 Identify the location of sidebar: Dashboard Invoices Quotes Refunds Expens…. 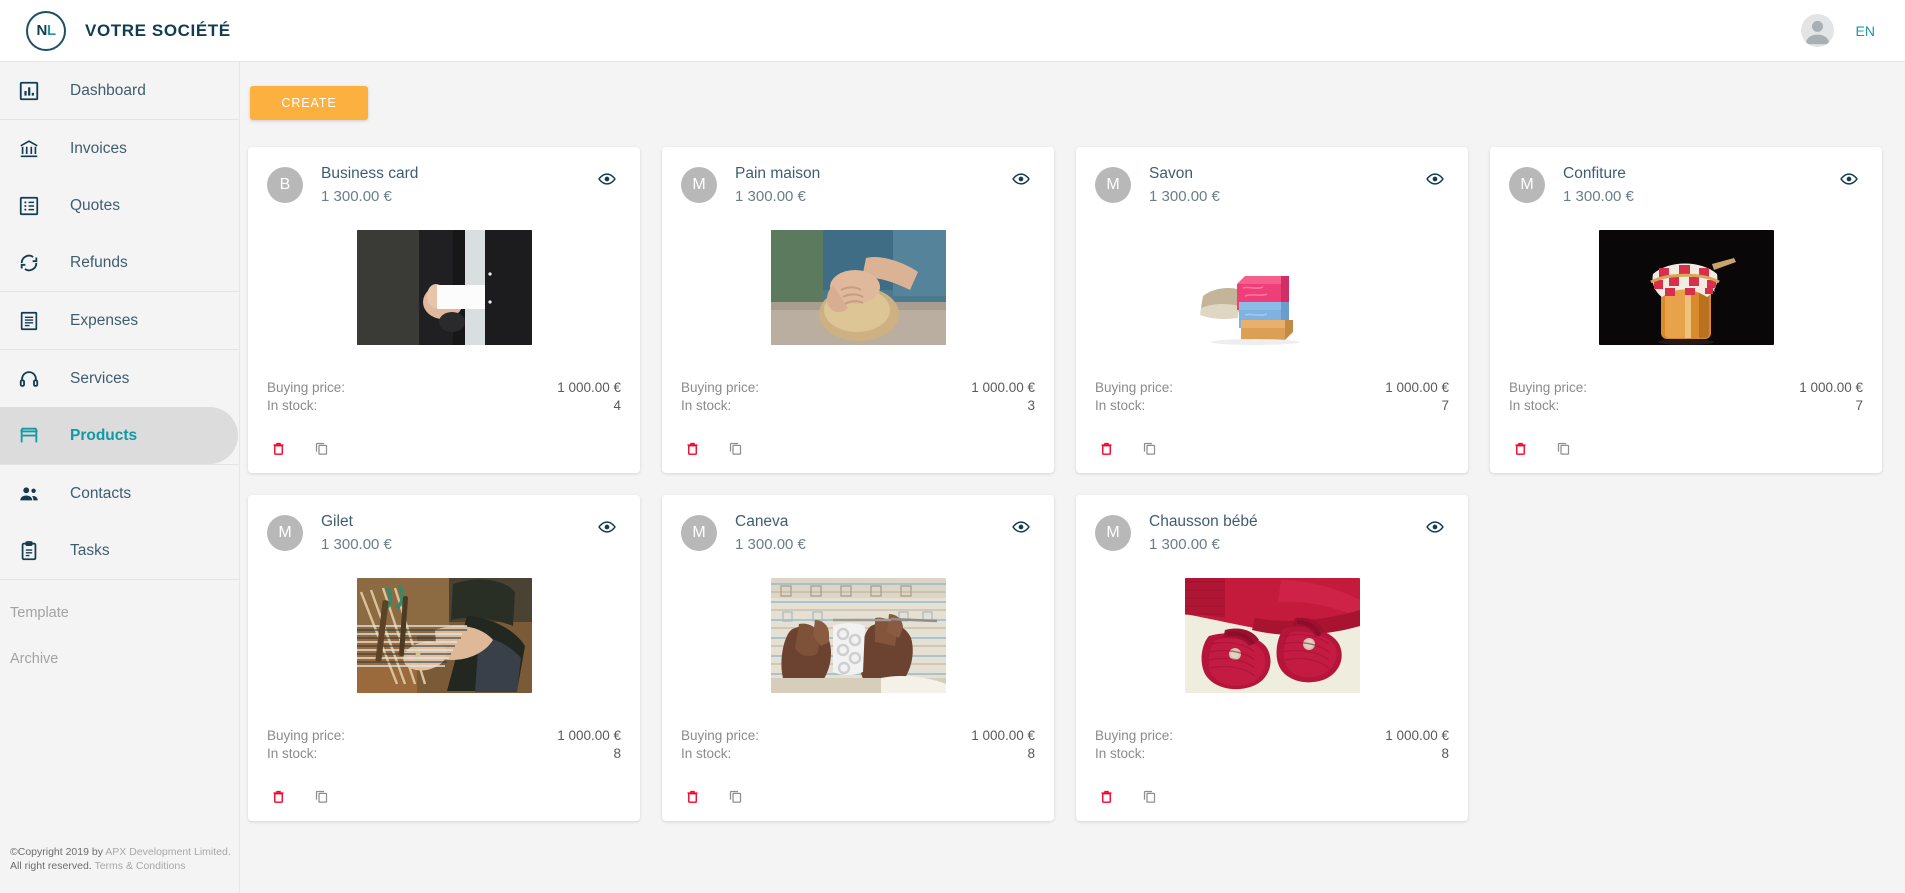
(120, 477).